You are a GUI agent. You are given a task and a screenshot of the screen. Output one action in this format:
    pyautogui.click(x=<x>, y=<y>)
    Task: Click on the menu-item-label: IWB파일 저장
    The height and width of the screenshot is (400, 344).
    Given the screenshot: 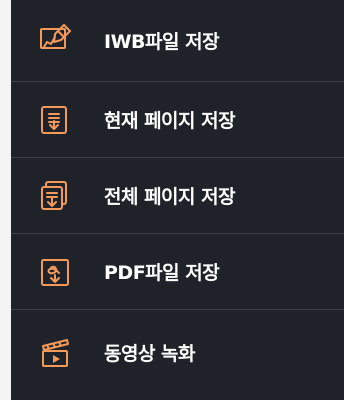 What is the action you would take?
    pyautogui.click(x=162, y=42)
    